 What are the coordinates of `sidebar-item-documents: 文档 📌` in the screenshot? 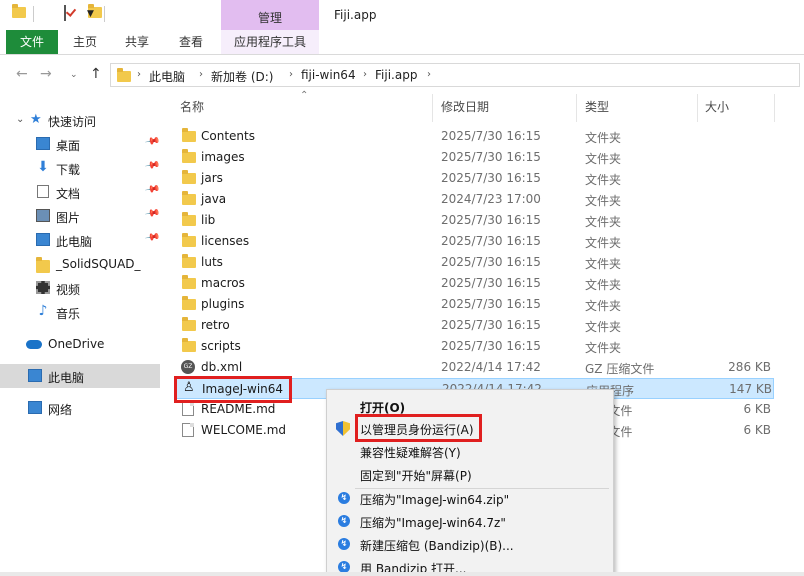 It's located at (80, 192).